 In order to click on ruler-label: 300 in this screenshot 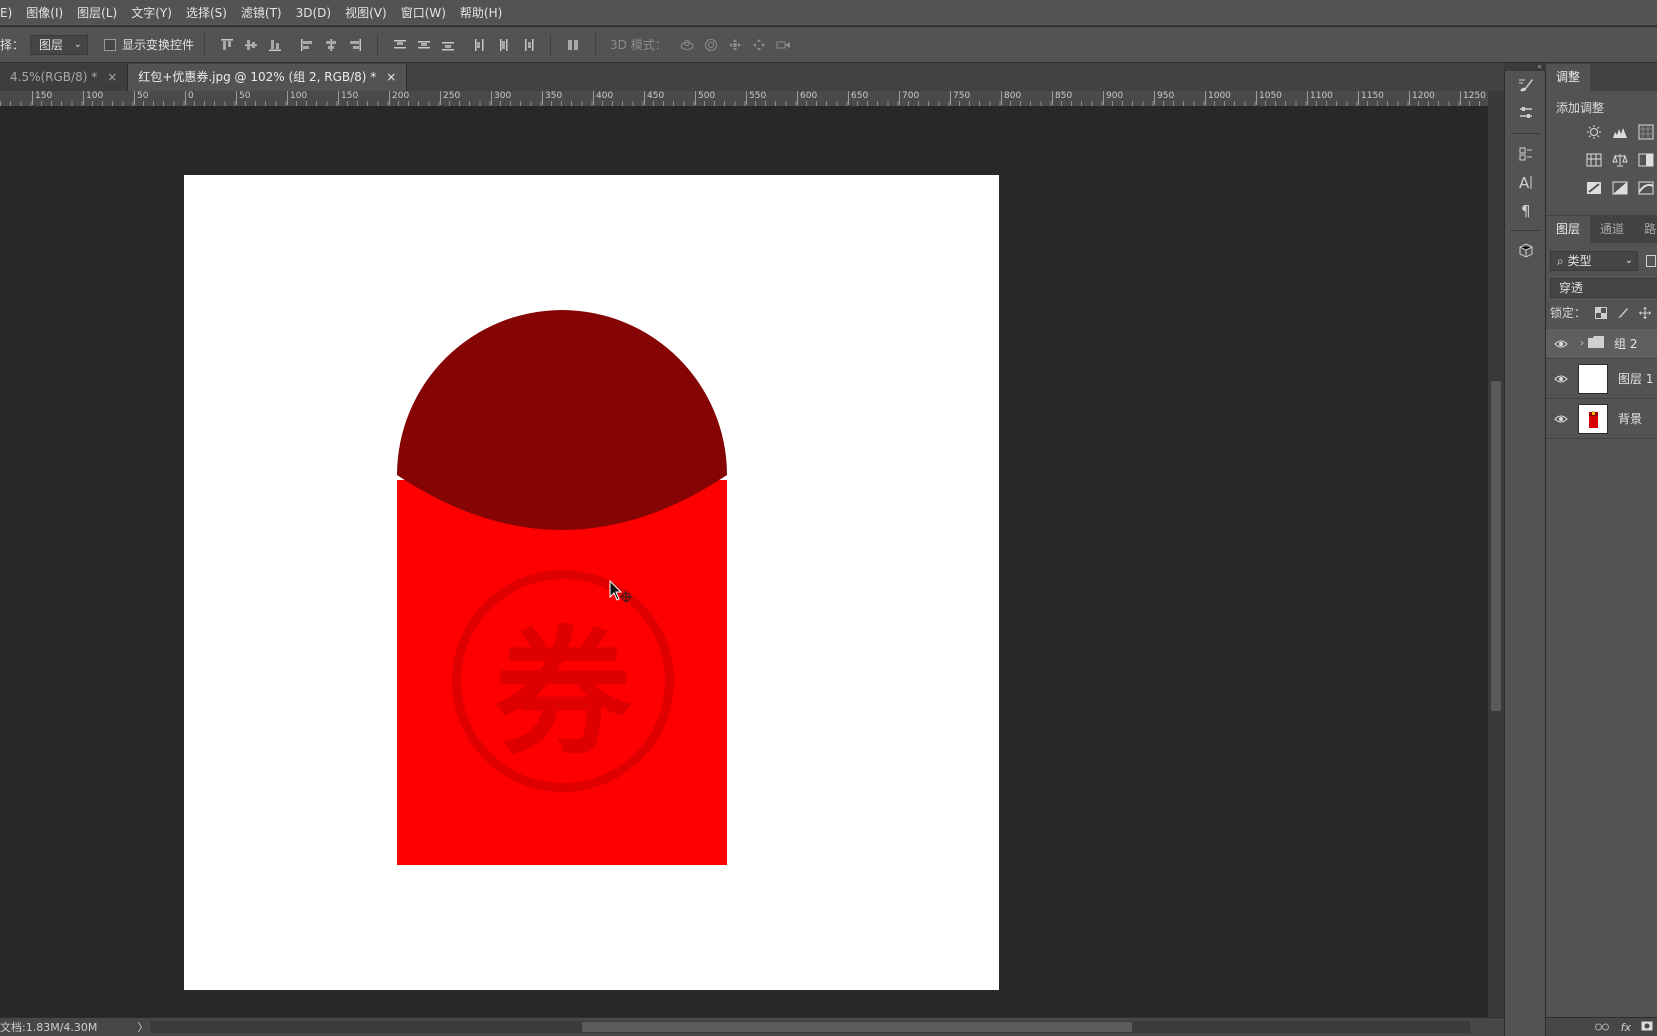, I will do `click(501, 98)`.